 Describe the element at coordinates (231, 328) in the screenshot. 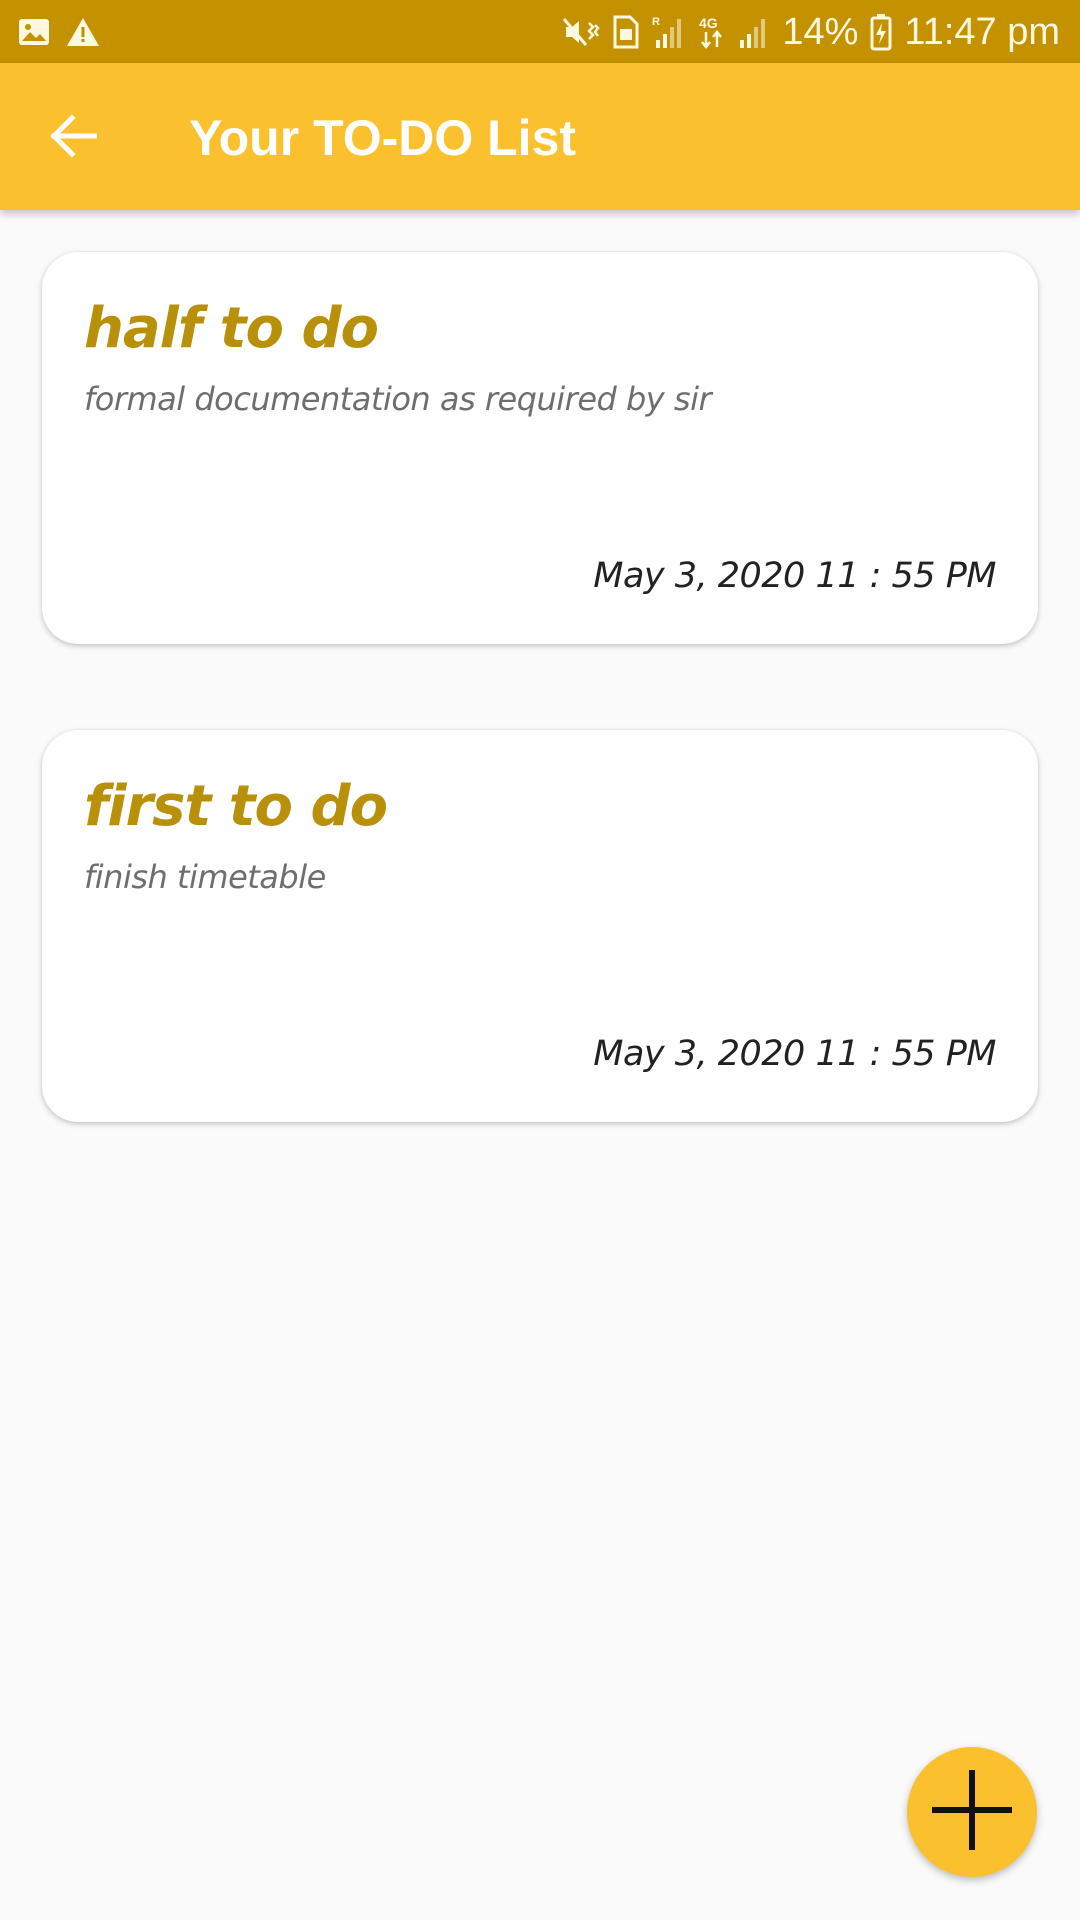

I see `todo-title: half to do` at that location.